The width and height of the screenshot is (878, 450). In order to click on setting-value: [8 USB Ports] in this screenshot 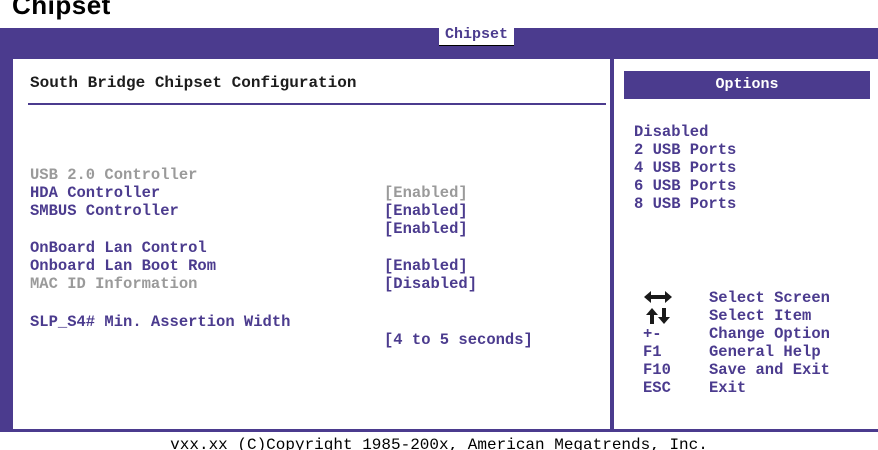, I will do `click(444, 175)`.